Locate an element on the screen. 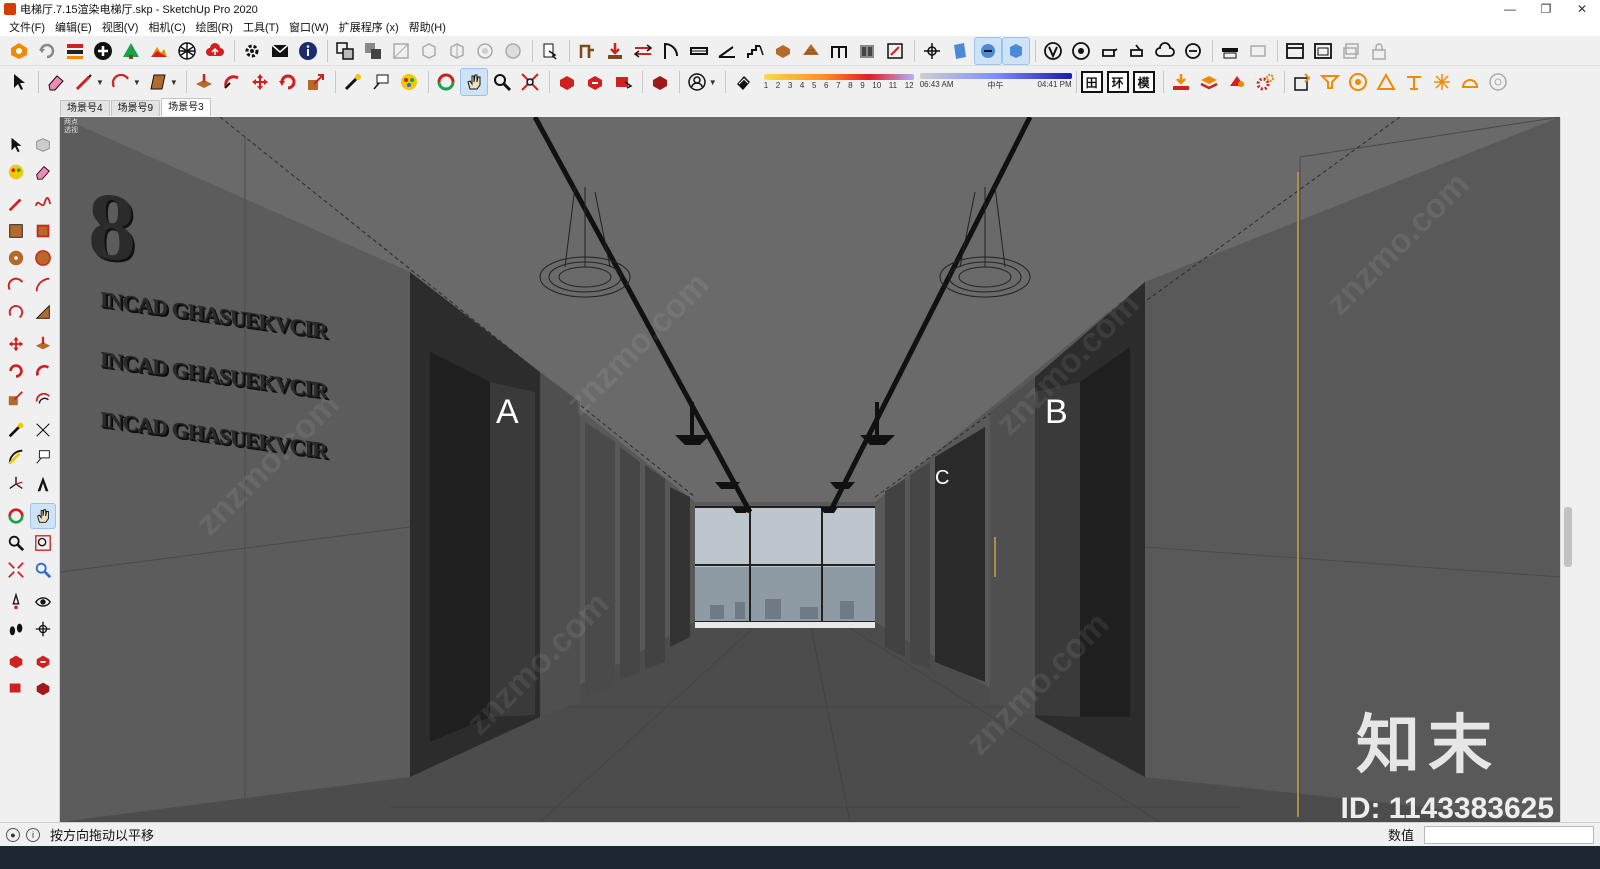  look-around-icon is located at coordinates (43, 602).